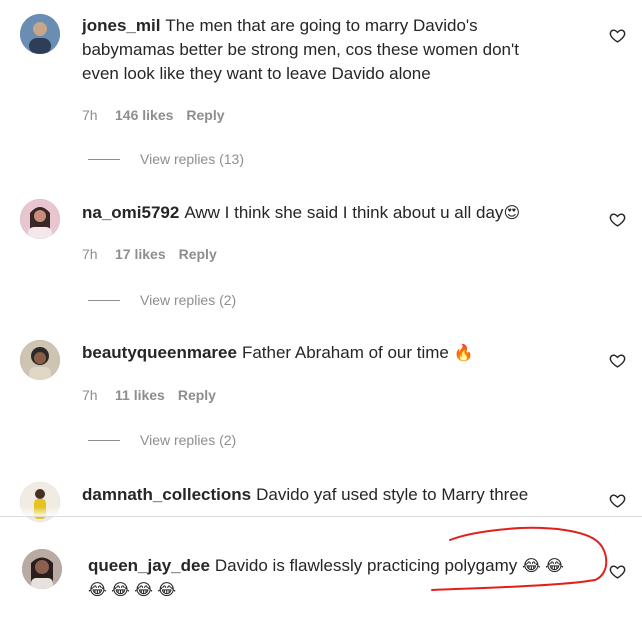 The width and height of the screenshot is (642, 617). I want to click on comment-meta: 7h 146 likes Reply, so click(153, 115).